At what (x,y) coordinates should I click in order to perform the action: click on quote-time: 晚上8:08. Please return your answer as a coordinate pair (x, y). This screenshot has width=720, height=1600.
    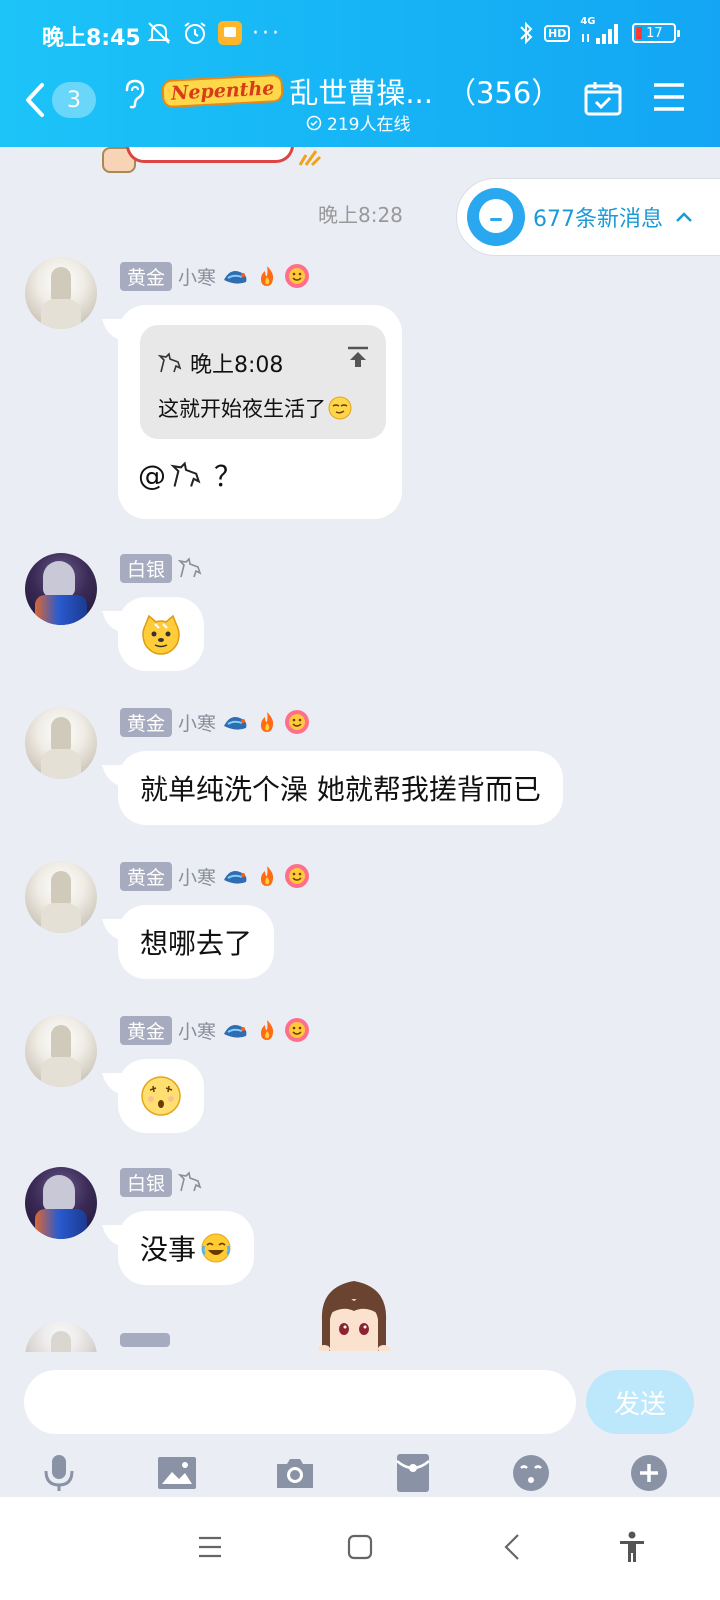
    Looking at the image, I should click on (237, 365).